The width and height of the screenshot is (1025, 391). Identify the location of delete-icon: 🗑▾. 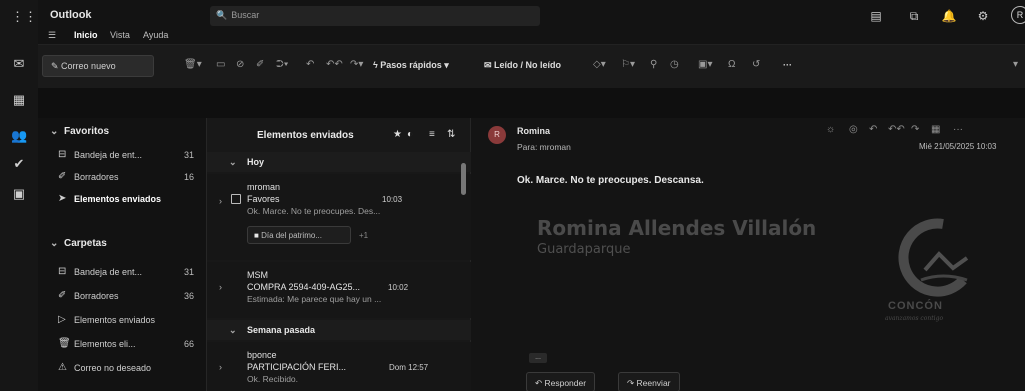
(193, 64).